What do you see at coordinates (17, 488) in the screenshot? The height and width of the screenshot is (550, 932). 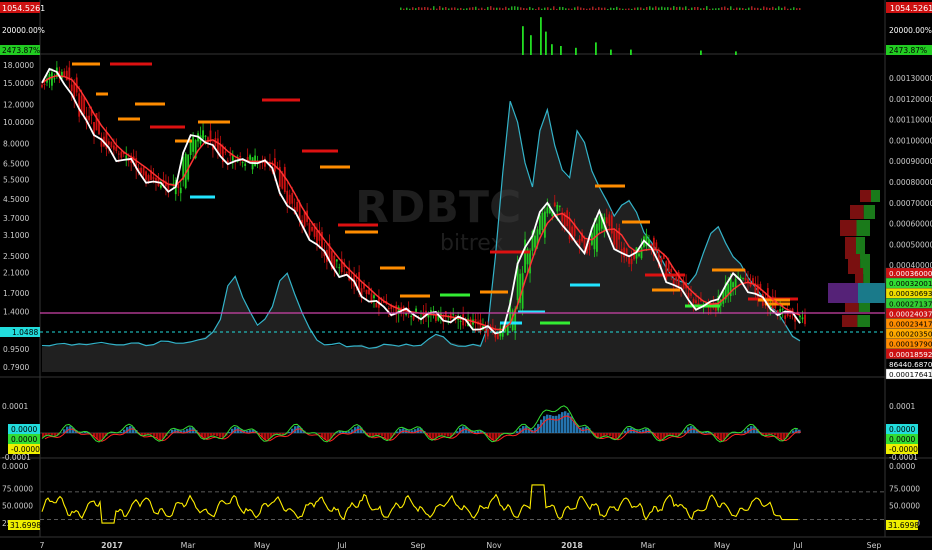 I see `rsi-left-tick: 75.0000` at bounding box center [17, 488].